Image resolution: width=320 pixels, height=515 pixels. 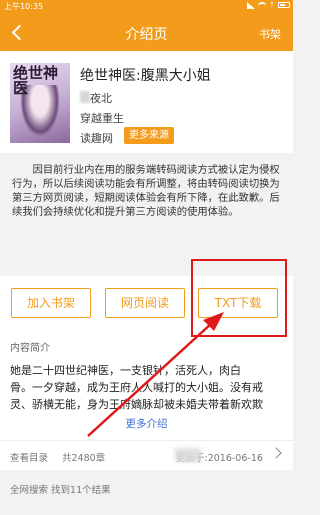 I want to click on web-read-button: 网页阅读, so click(x=145, y=303).